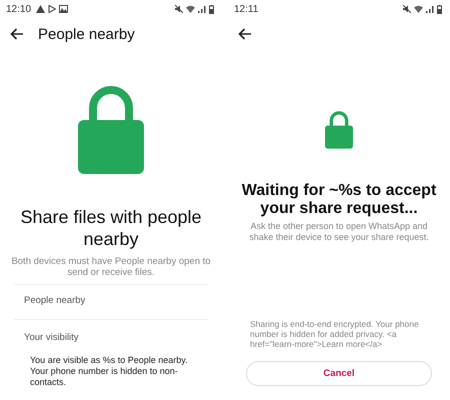 Image resolution: width=450 pixels, height=400 pixels. Describe the element at coordinates (246, 9) in the screenshot. I see `status-time: 12:11` at that location.